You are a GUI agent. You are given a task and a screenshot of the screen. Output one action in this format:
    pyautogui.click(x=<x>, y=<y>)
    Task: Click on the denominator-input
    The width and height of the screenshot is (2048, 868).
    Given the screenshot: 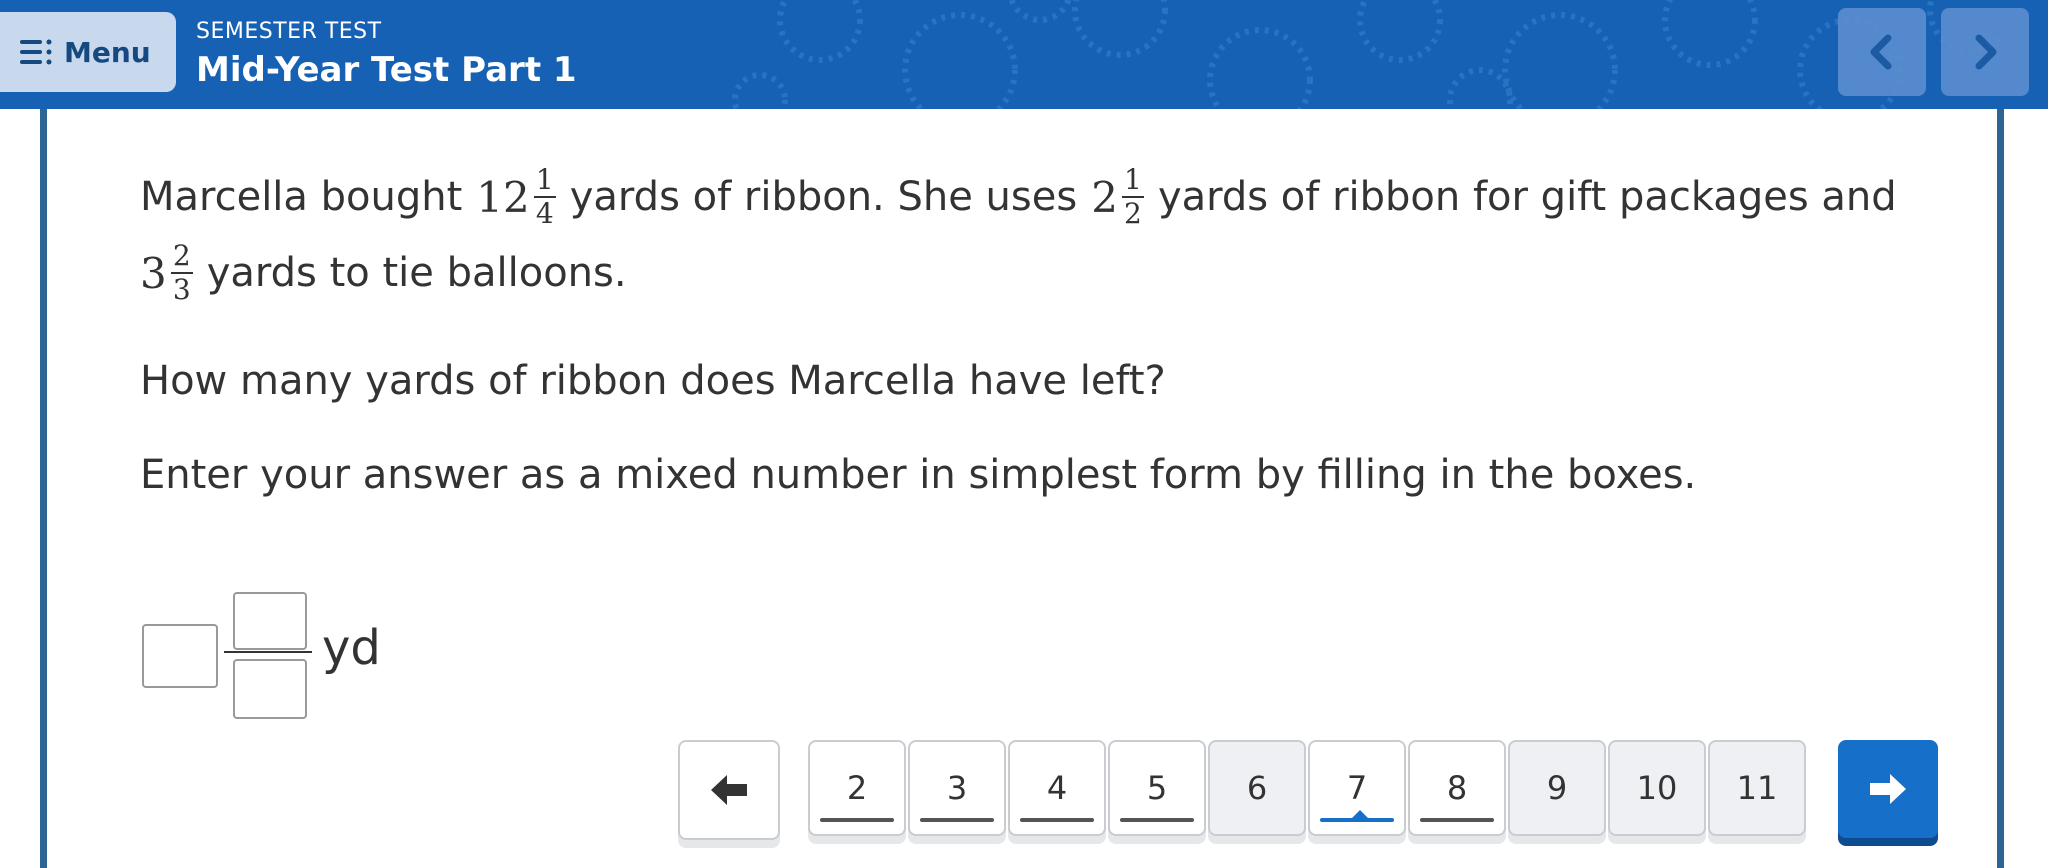 What is the action you would take?
    pyautogui.click(x=270, y=689)
    